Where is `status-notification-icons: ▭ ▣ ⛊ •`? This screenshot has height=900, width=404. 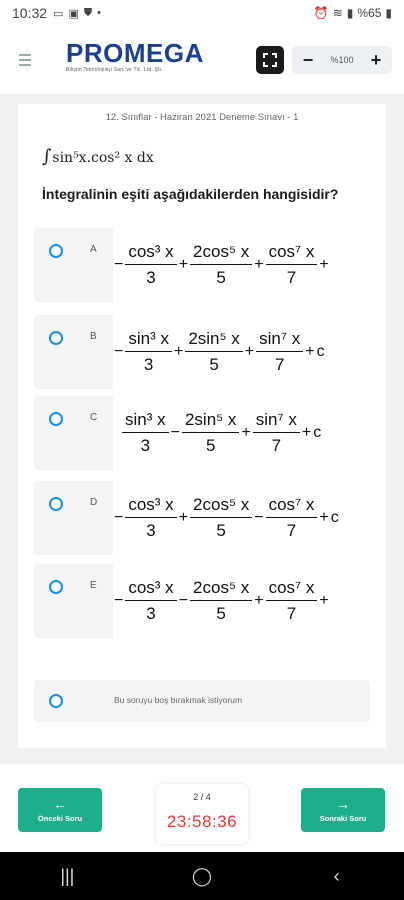
status-notification-icons: ▭ ▣ ⛊ • is located at coordinates (77, 13).